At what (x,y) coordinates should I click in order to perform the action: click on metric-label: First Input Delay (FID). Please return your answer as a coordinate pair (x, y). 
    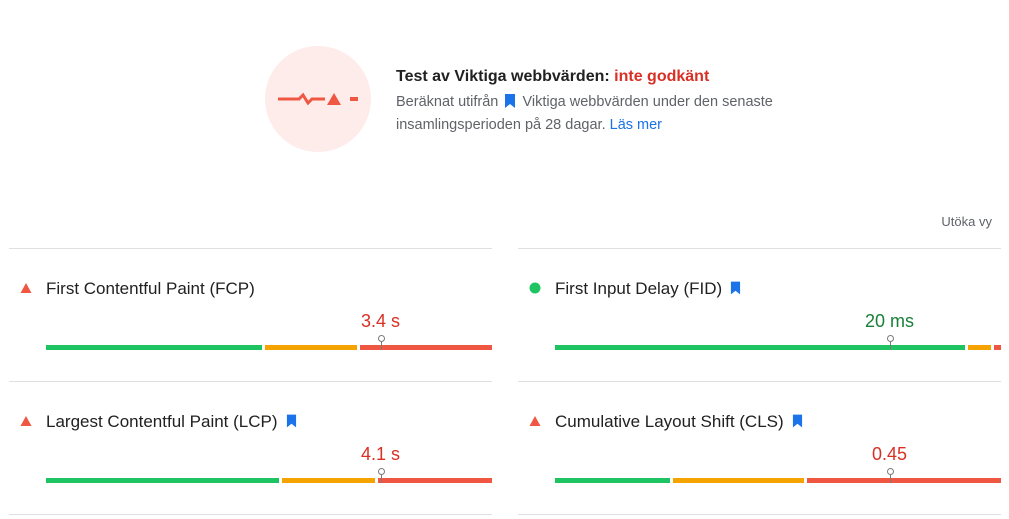
    Looking at the image, I should click on (649, 289).